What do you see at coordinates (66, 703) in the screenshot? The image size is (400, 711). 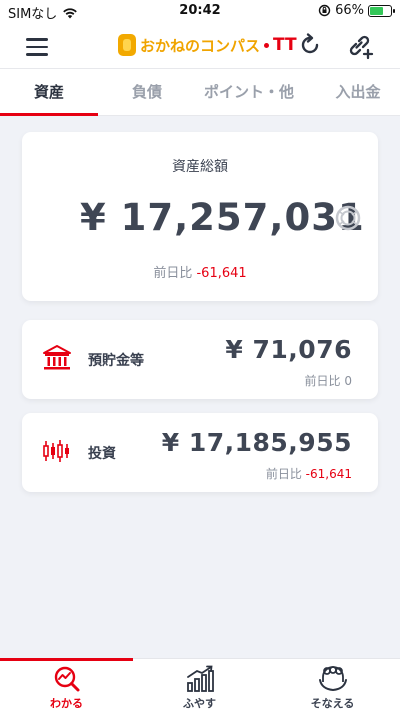 I see `nav-understand-label: わかる` at bounding box center [66, 703].